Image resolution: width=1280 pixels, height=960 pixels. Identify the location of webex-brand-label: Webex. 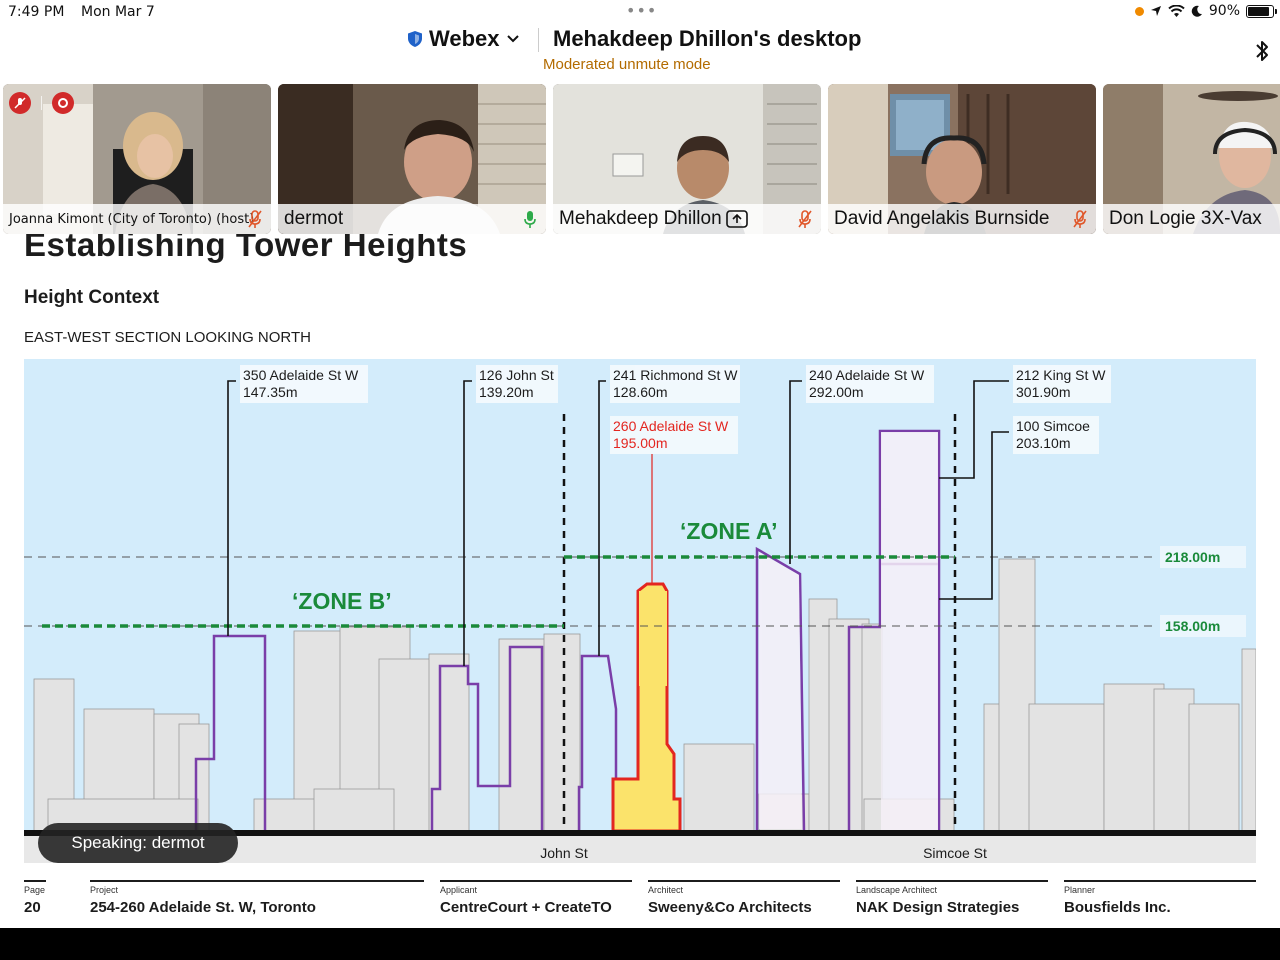
(464, 38).